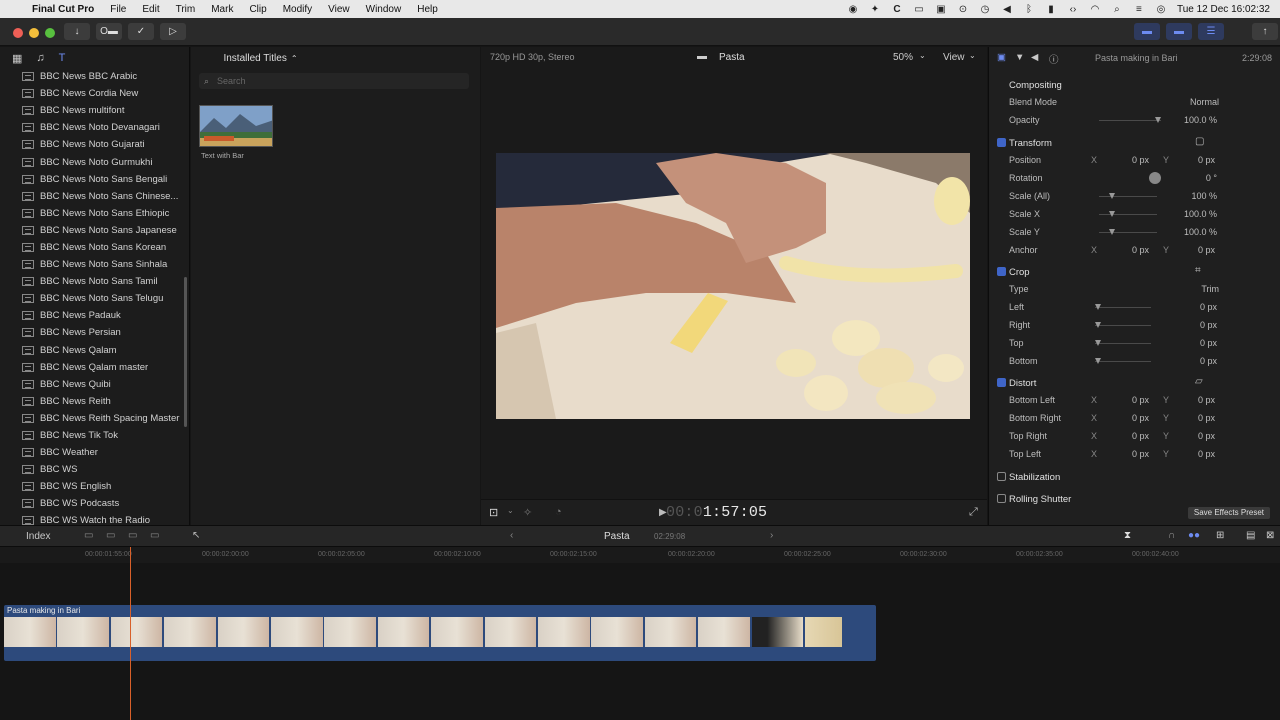  I want to click on code-icon: ‹›, so click(1073, 9).